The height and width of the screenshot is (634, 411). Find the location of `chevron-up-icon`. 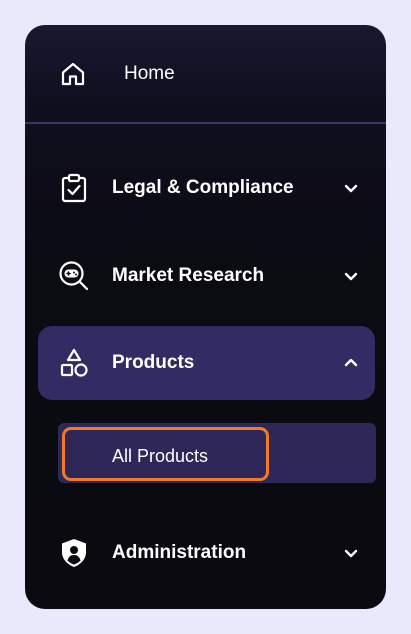

chevron-up-icon is located at coordinates (351, 363).